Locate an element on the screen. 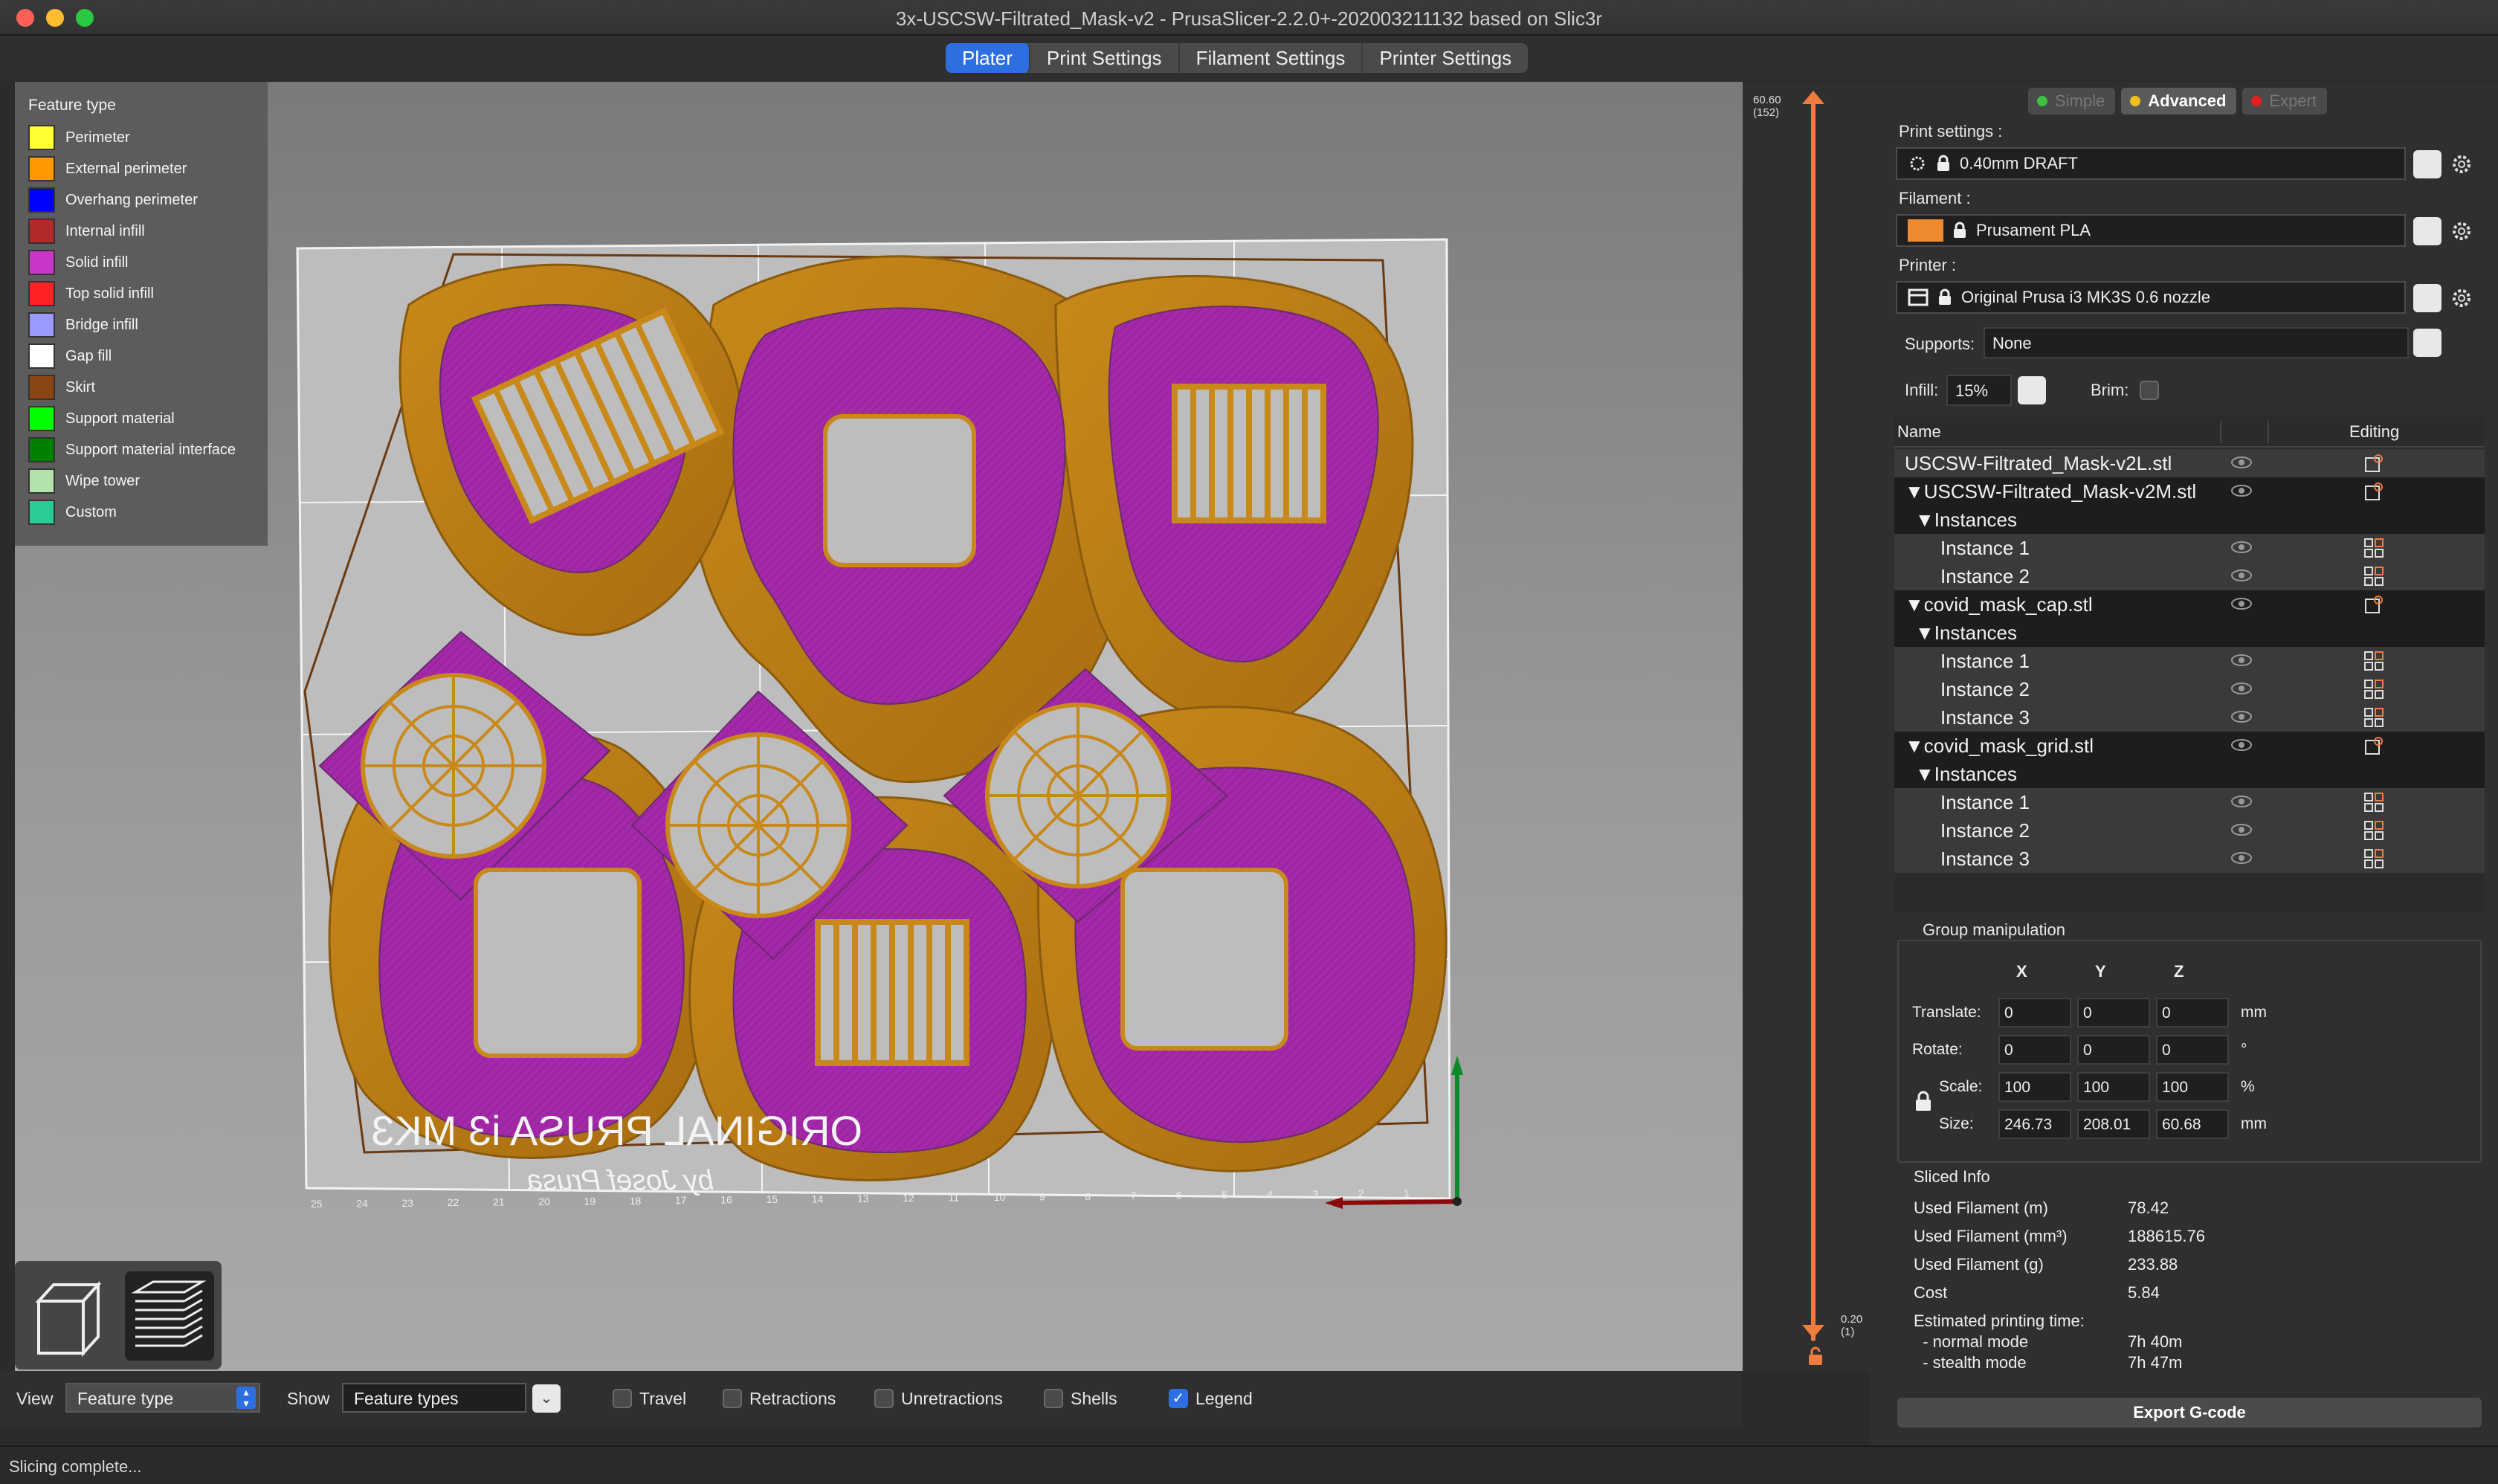 This screenshot has width=2498, height=1484. object-row: USCSW-Filtrated_Mask-v2L.stl is located at coordinates (2189, 463).